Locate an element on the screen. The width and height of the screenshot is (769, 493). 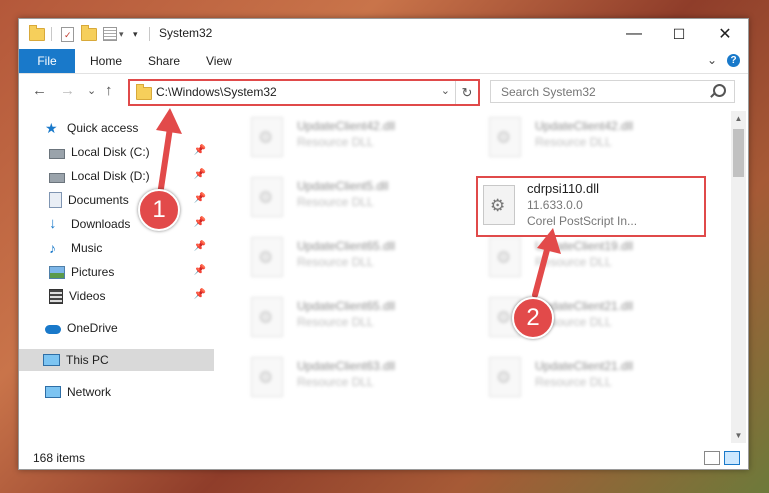
nav-item-videos: Videos 📌 is located at coordinates (131, 296).